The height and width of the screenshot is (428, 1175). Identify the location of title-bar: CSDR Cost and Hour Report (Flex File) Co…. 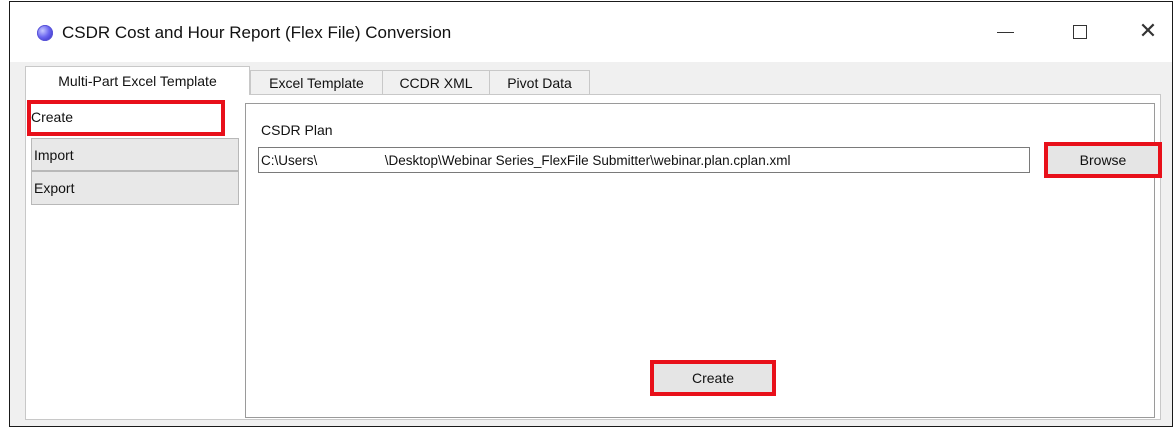
(591, 32).